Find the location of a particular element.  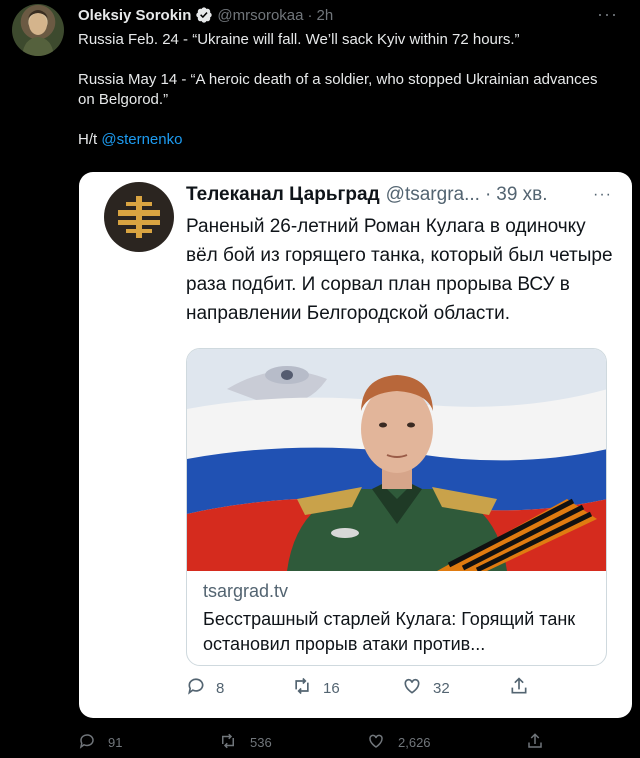

retweet-button: 536 is located at coordinates (245, 742).